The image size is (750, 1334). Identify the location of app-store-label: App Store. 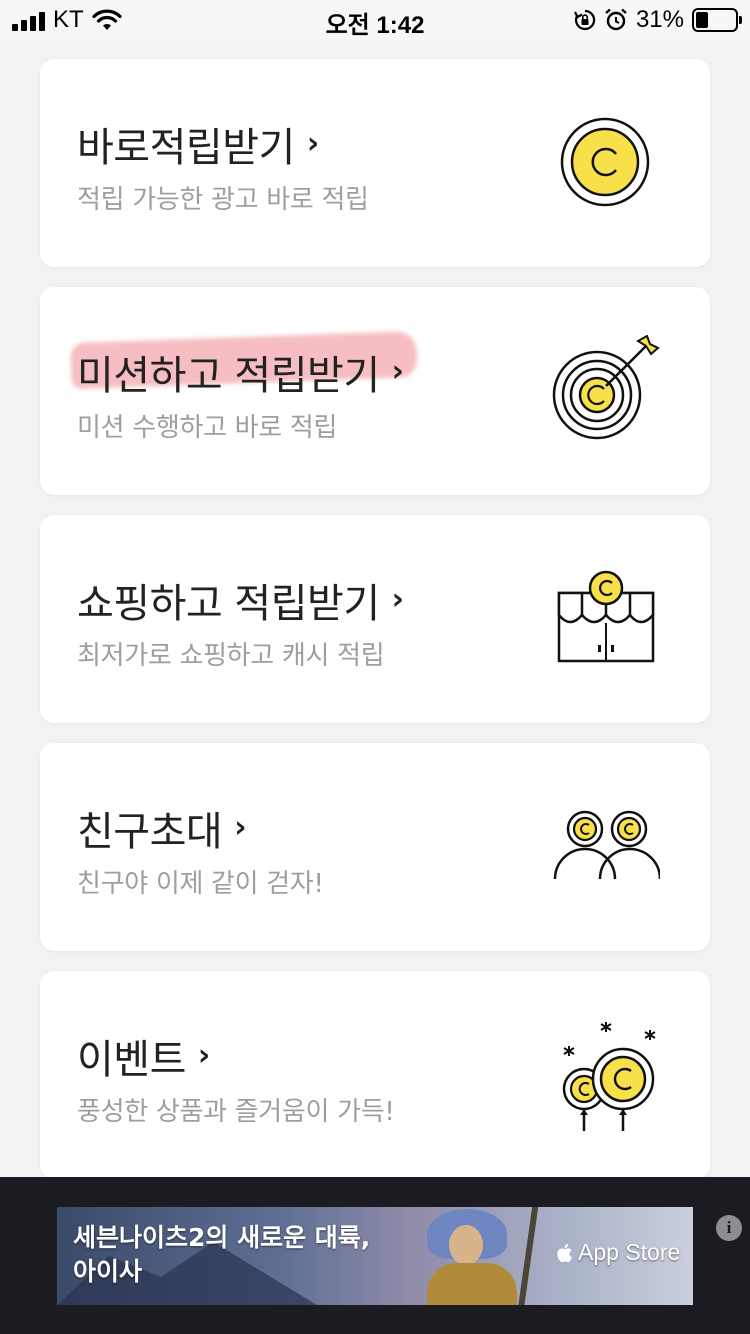
(629, 1252).